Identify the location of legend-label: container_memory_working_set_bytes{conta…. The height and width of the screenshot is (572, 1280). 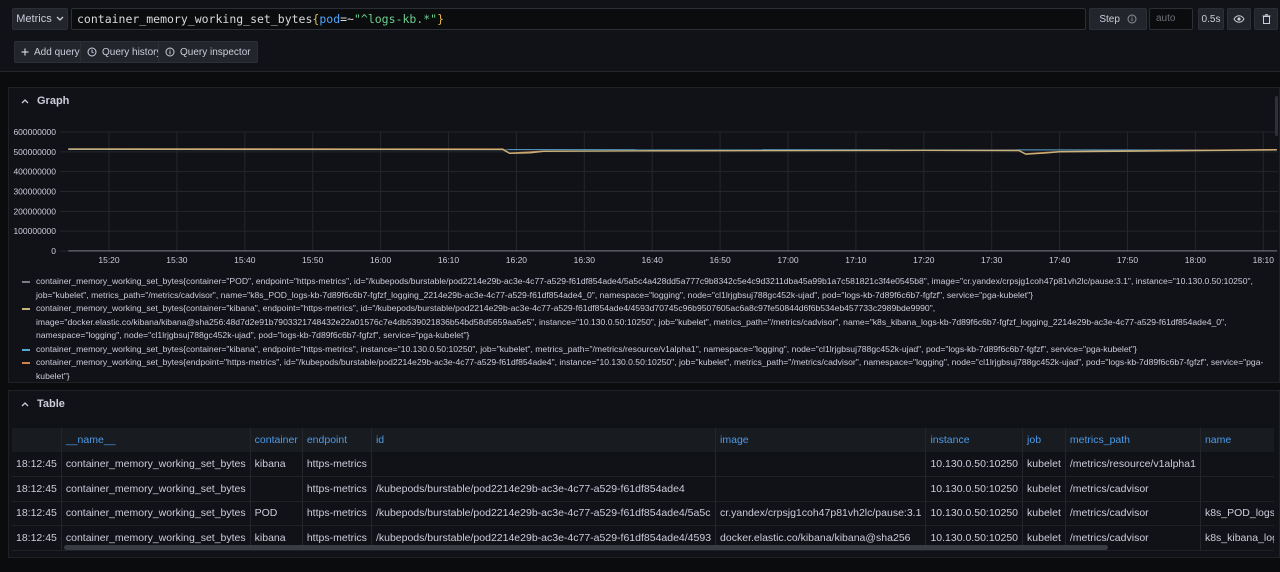
(586, 348).